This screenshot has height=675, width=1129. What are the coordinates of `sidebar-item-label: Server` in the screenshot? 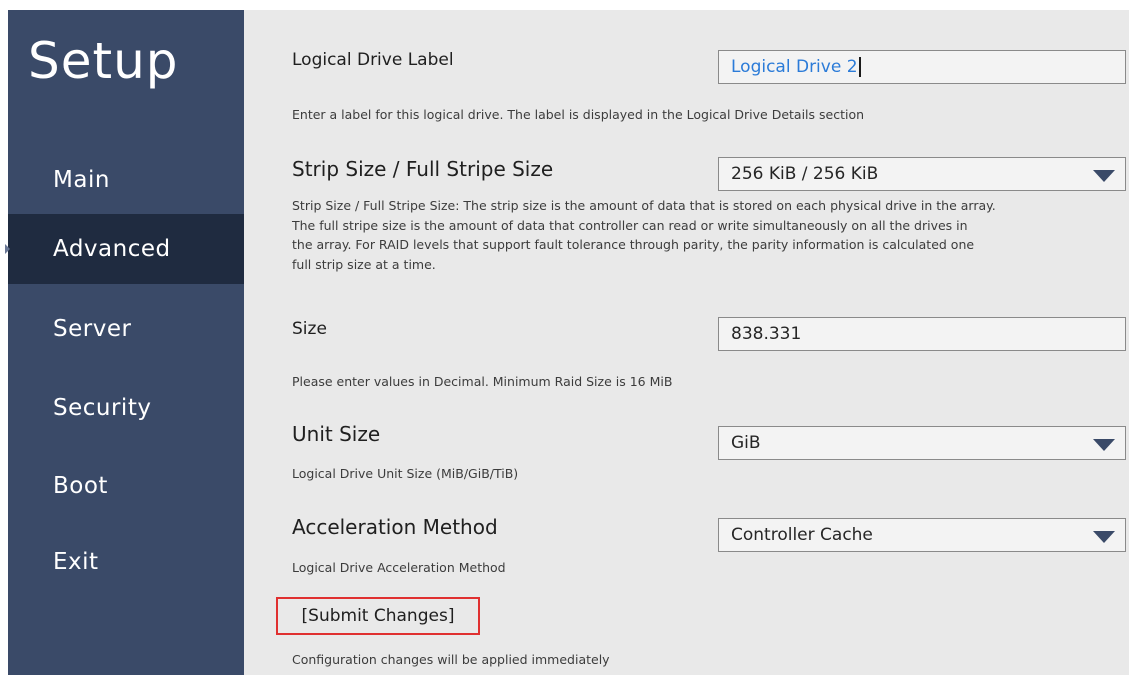 It's located at (92, 329).